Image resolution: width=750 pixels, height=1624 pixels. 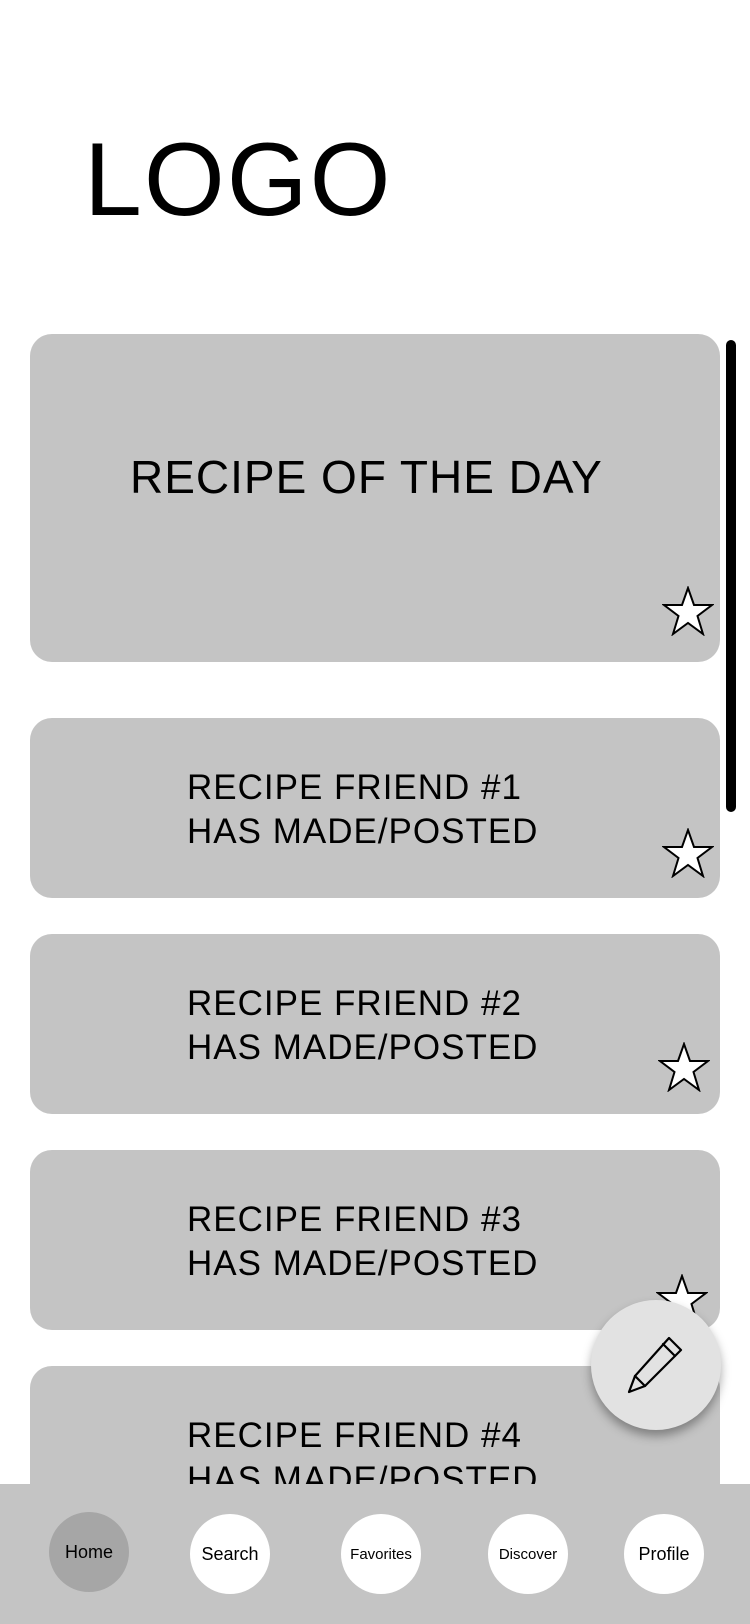 I want to click on recipe-of-the-day-title: RECIPE OF THE DAY, so click(x=366, y=477).